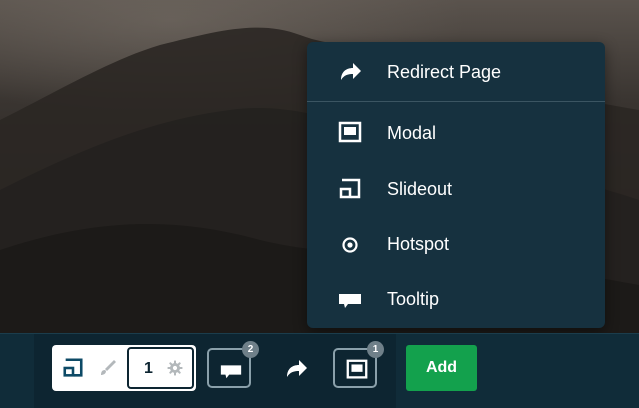 The image size is (639, 408). What do you see at coordinates (444, 72) in the screenshot?
I see `menu-item-label: Redirect Page` at bounding box center [444, 72].